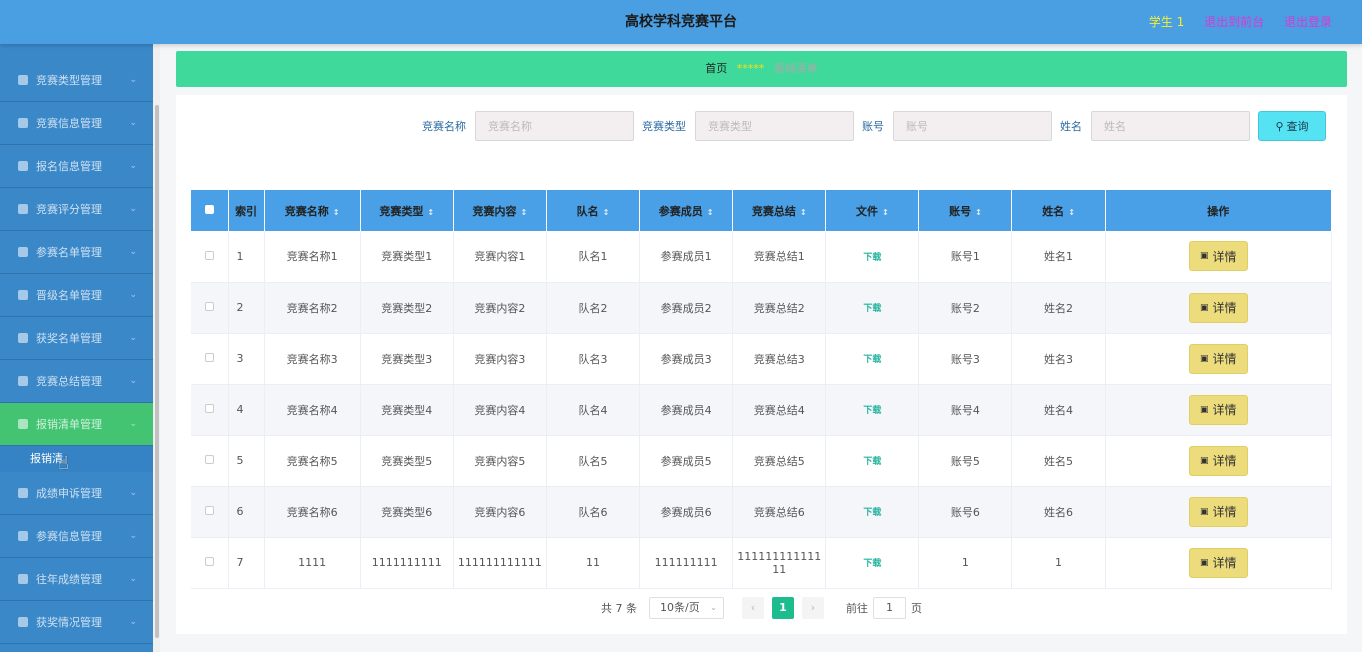  I want to click on sidebar-item-12: 获奖情况管理 ⌄, so click(76, 622).